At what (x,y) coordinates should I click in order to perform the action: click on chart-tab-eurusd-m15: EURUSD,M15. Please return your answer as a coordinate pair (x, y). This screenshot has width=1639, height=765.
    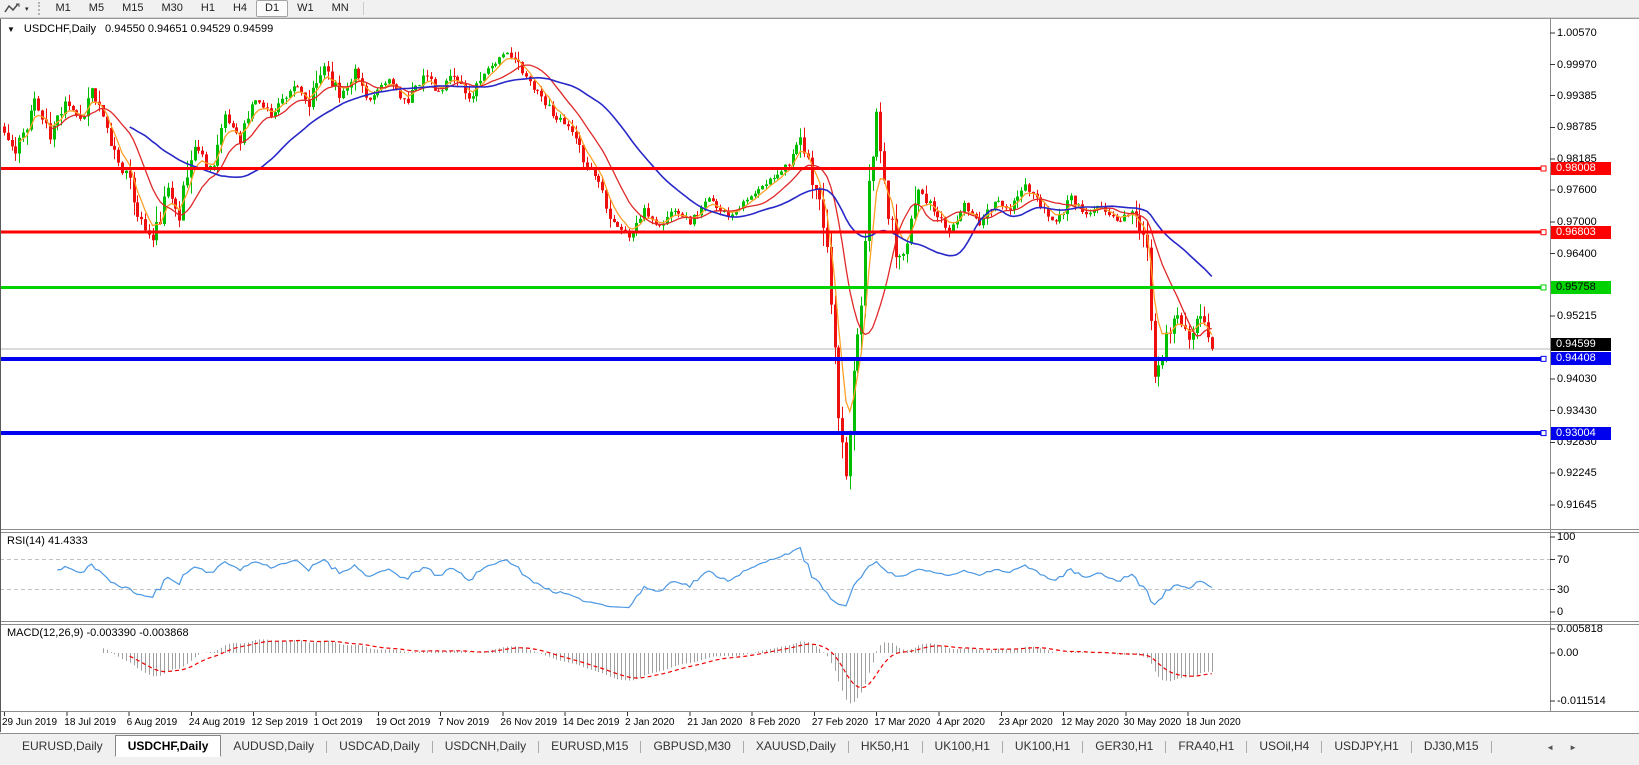
    Looking at the image, I should click on (589, 746).